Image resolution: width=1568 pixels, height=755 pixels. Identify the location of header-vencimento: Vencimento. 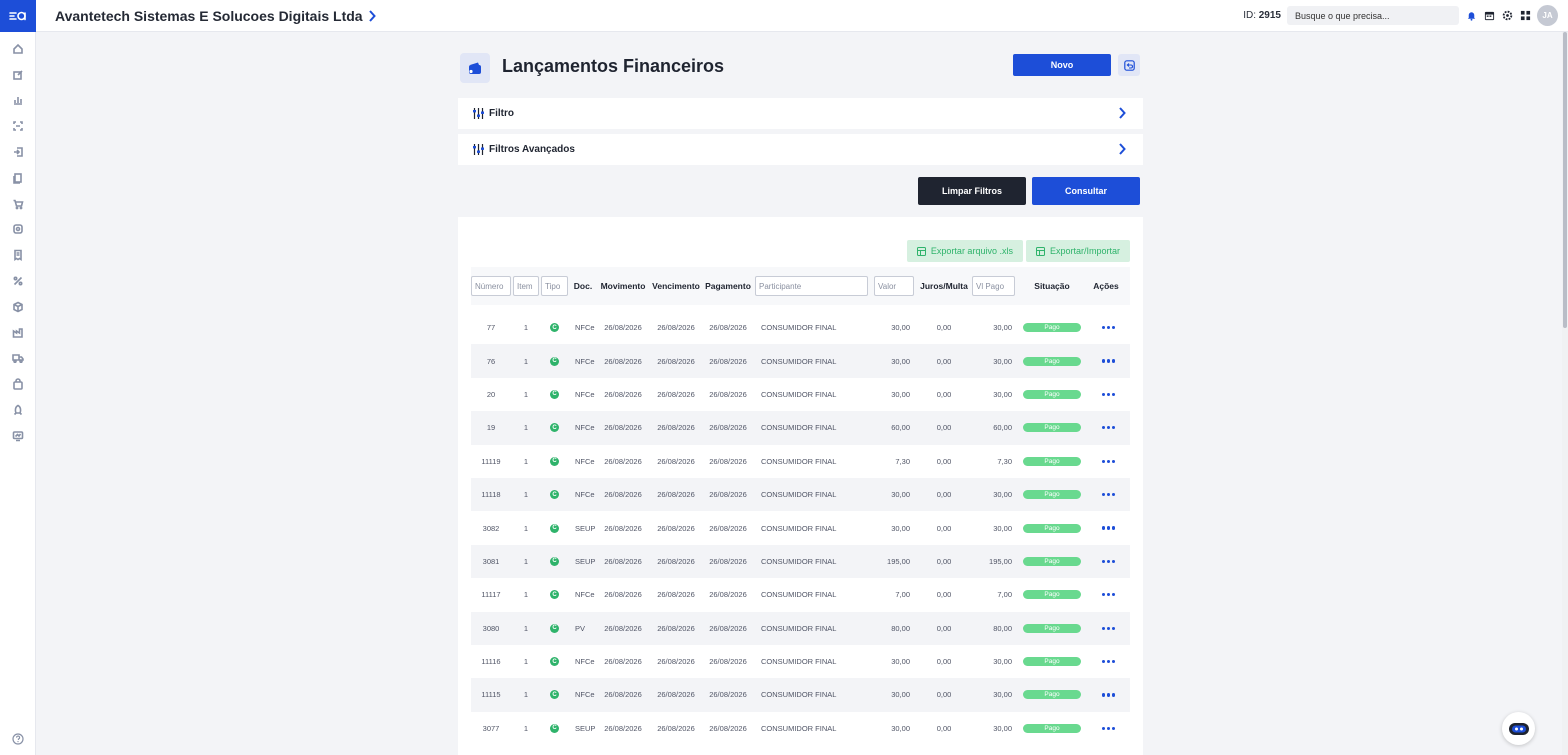
(676, 286).